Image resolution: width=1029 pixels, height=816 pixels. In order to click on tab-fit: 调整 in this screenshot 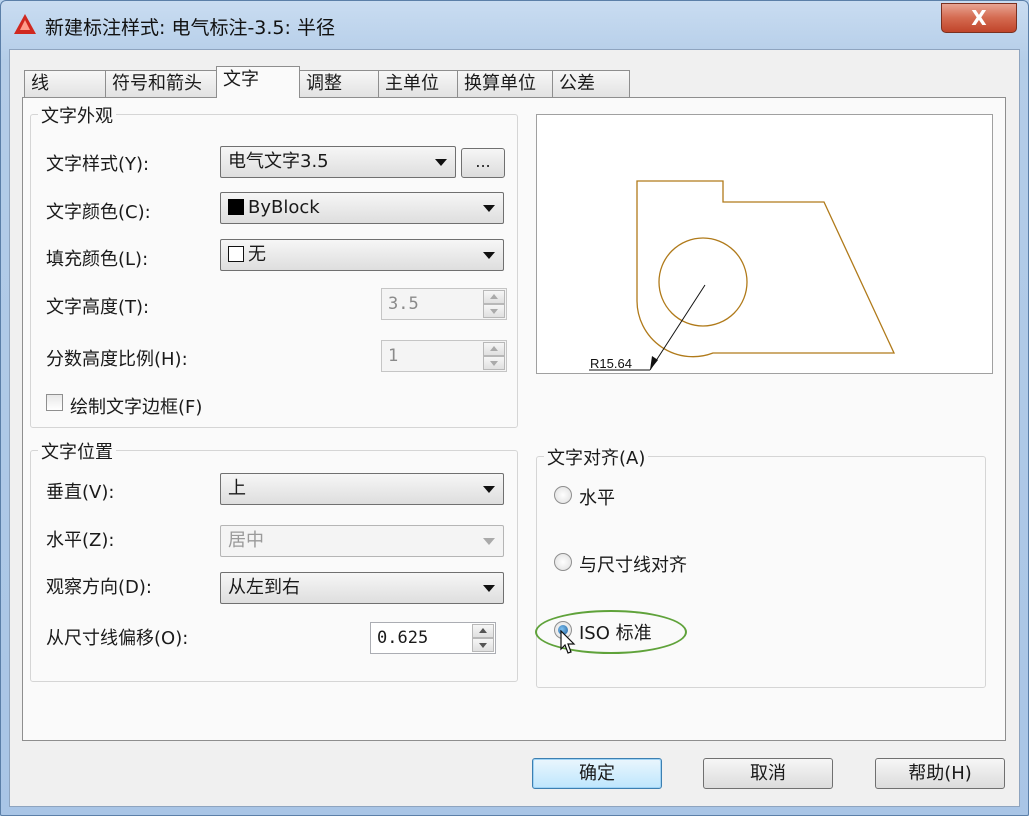, I will do `click(339, 83)`.